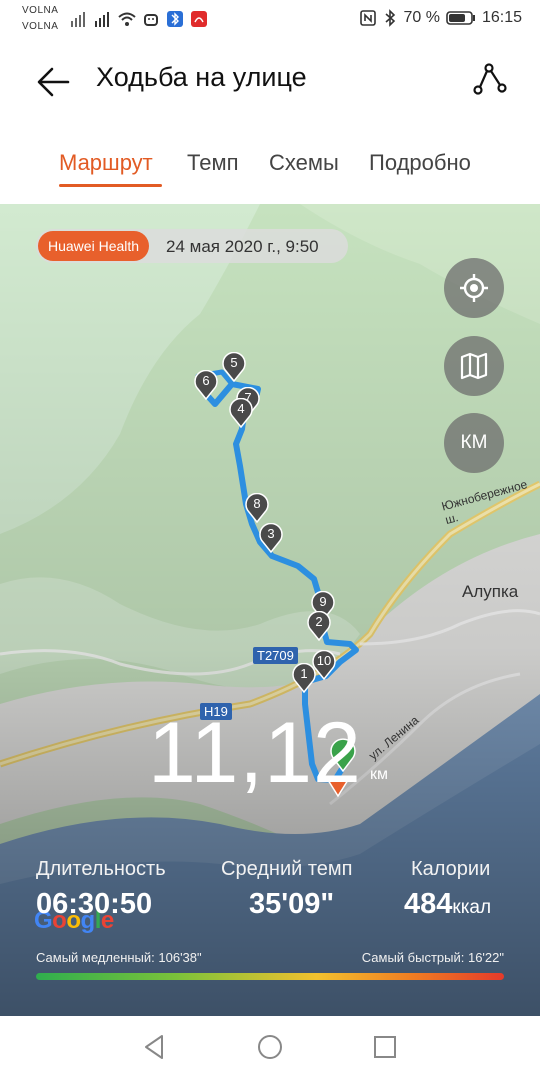  What do you see at coordinates (490, 80) in the screenshot?
I see `route-share-icon` at bounding box center [490, 80].